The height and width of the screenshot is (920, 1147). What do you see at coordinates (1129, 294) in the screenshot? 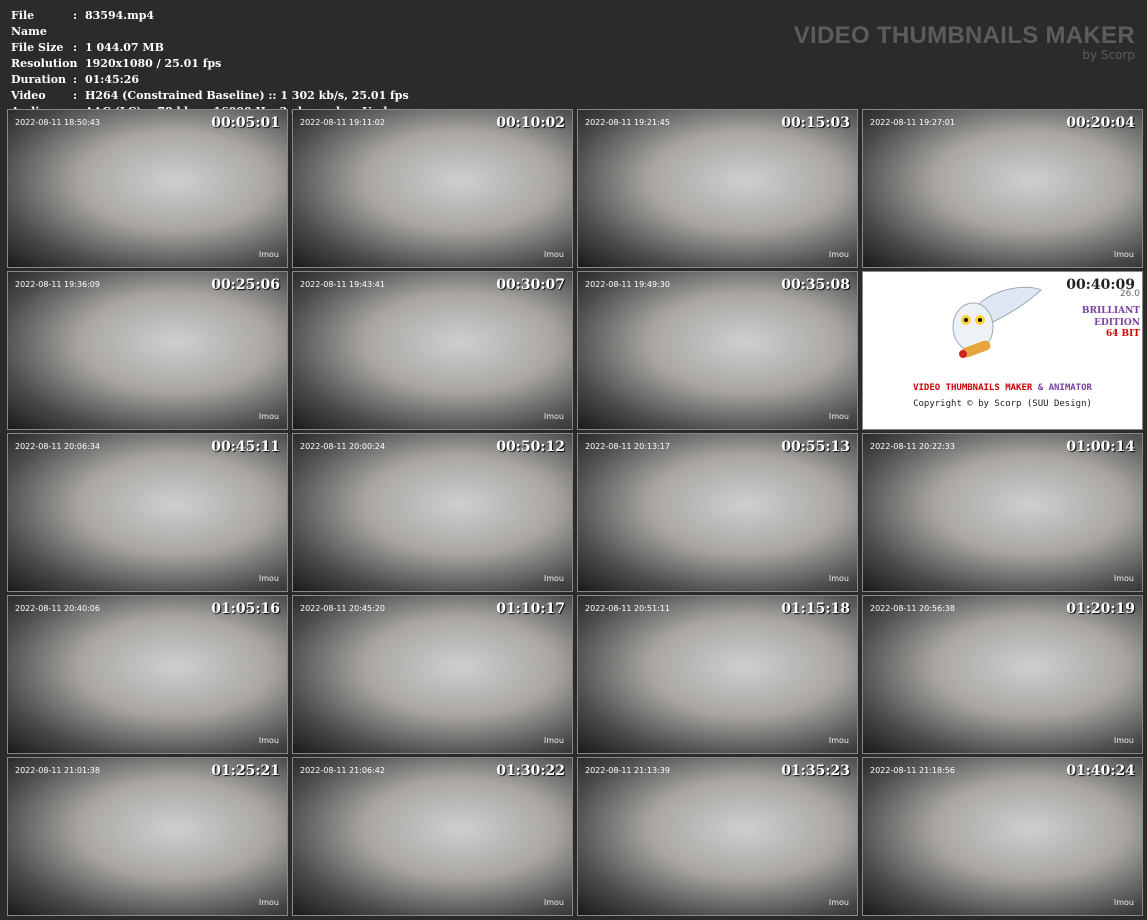
I see `version: 26.0` at bounding box center [1129, 294].